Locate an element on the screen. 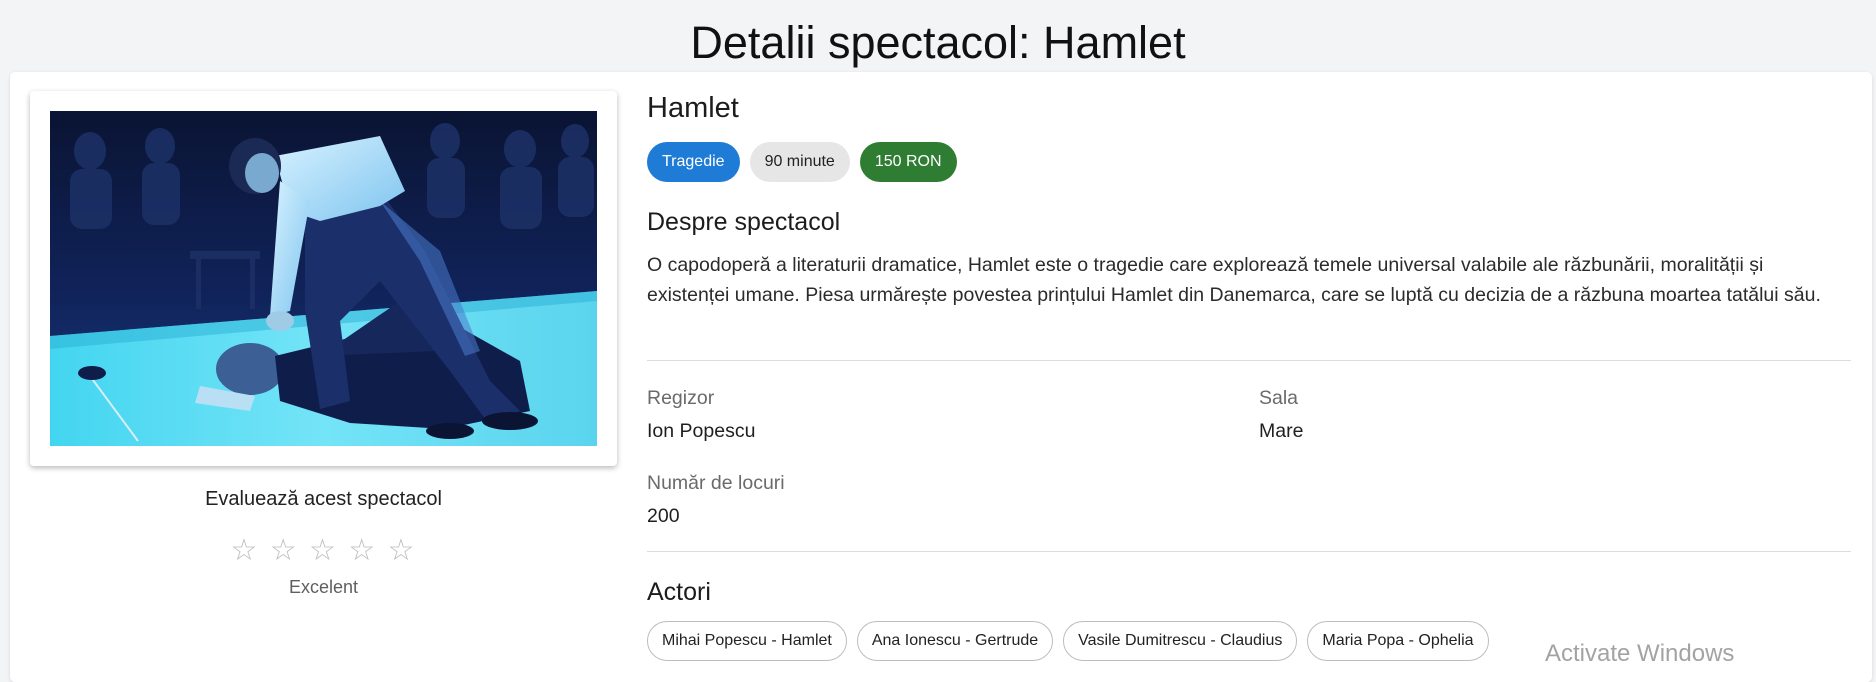 The height and width of the screenshot is (682, 1876). page-title: Detalii spectacol: Hamlet is located at coordinates (938, 42).